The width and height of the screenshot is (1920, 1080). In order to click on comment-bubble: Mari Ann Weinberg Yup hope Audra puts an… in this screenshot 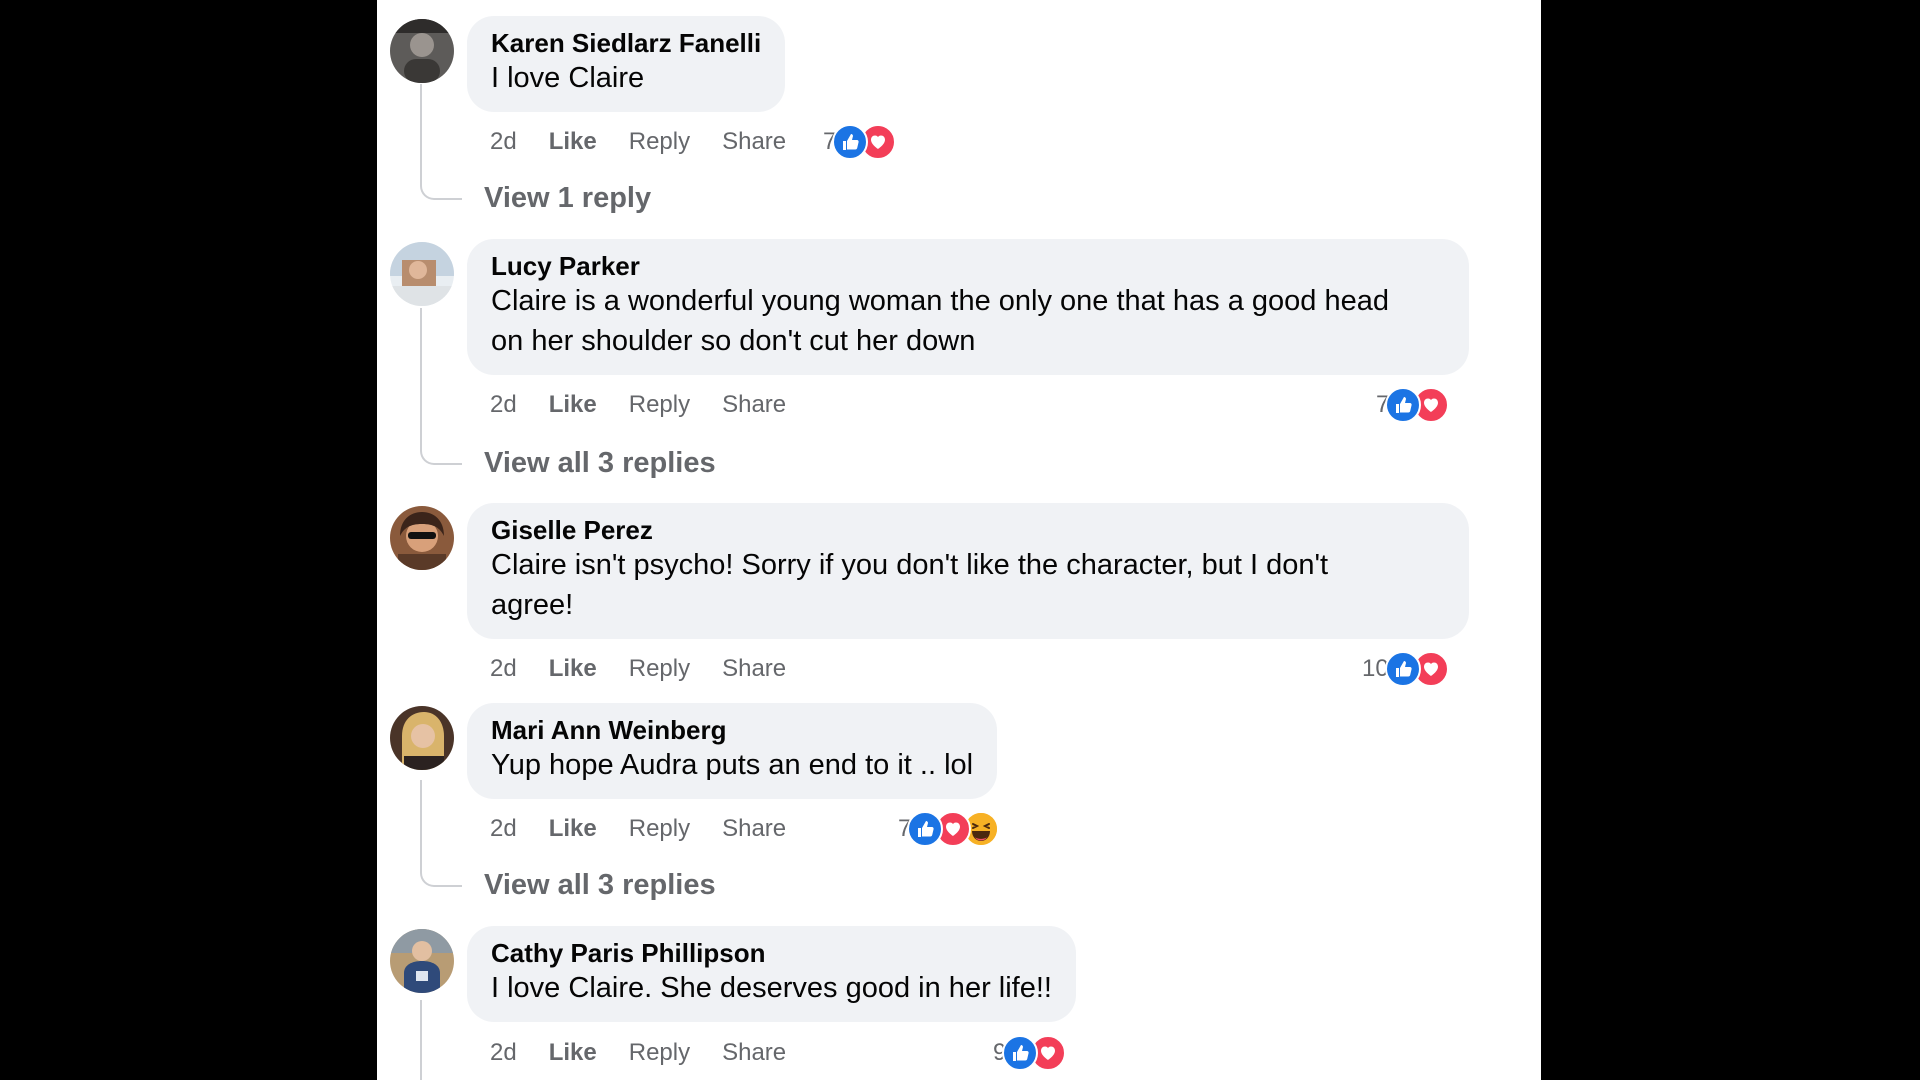, I will do `click(732, 751)`.